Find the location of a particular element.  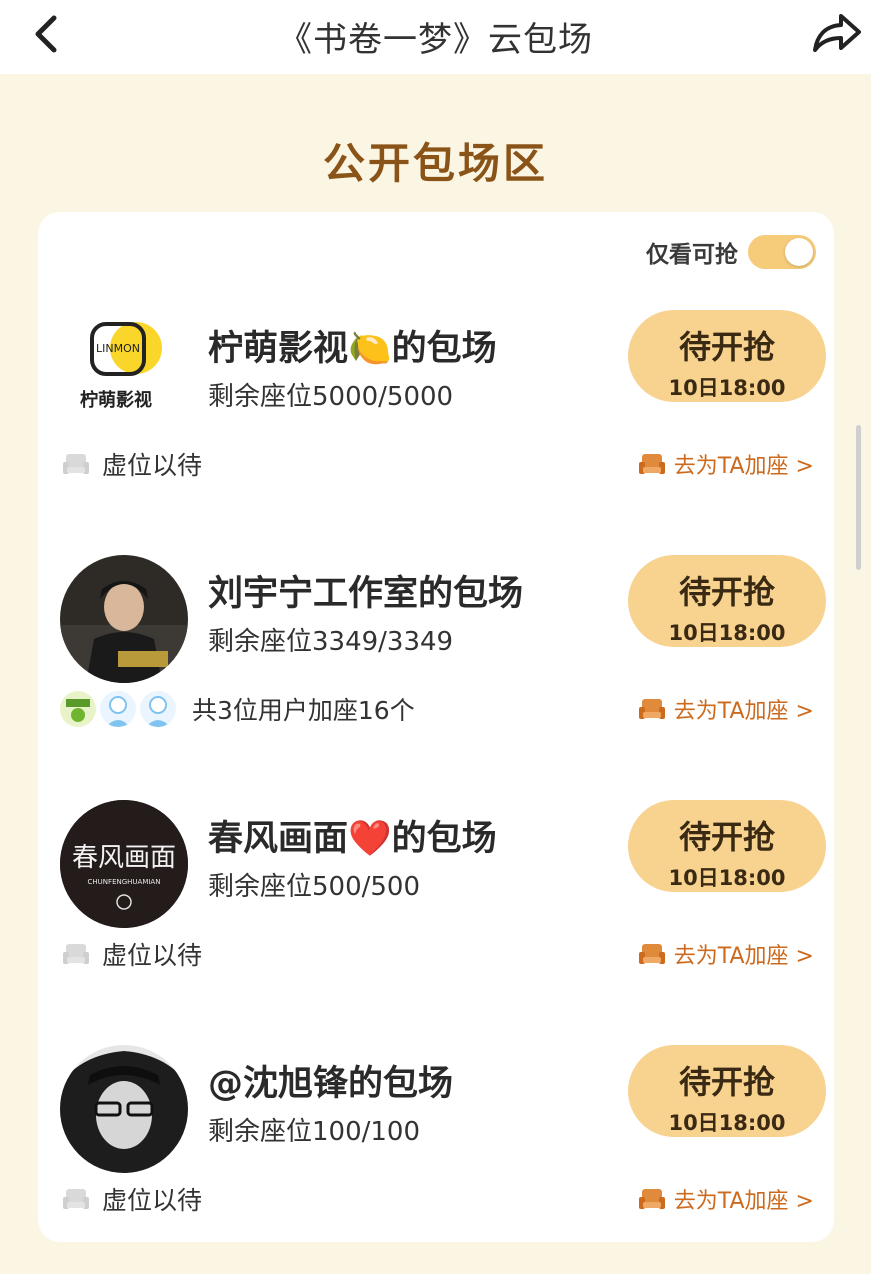

remaining-seats: 剩余座位100/100 is located at coordinates (314, 1132).